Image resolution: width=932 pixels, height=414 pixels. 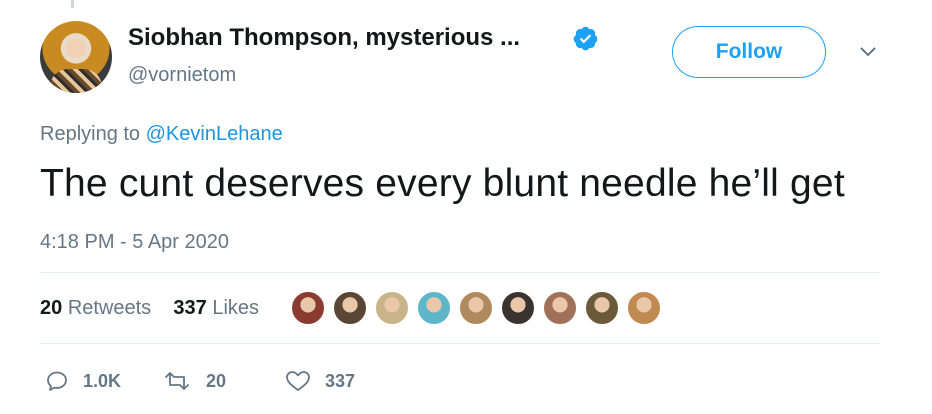 I want to click on likes-stat: 337 Likes, so click(x=216, y=308).